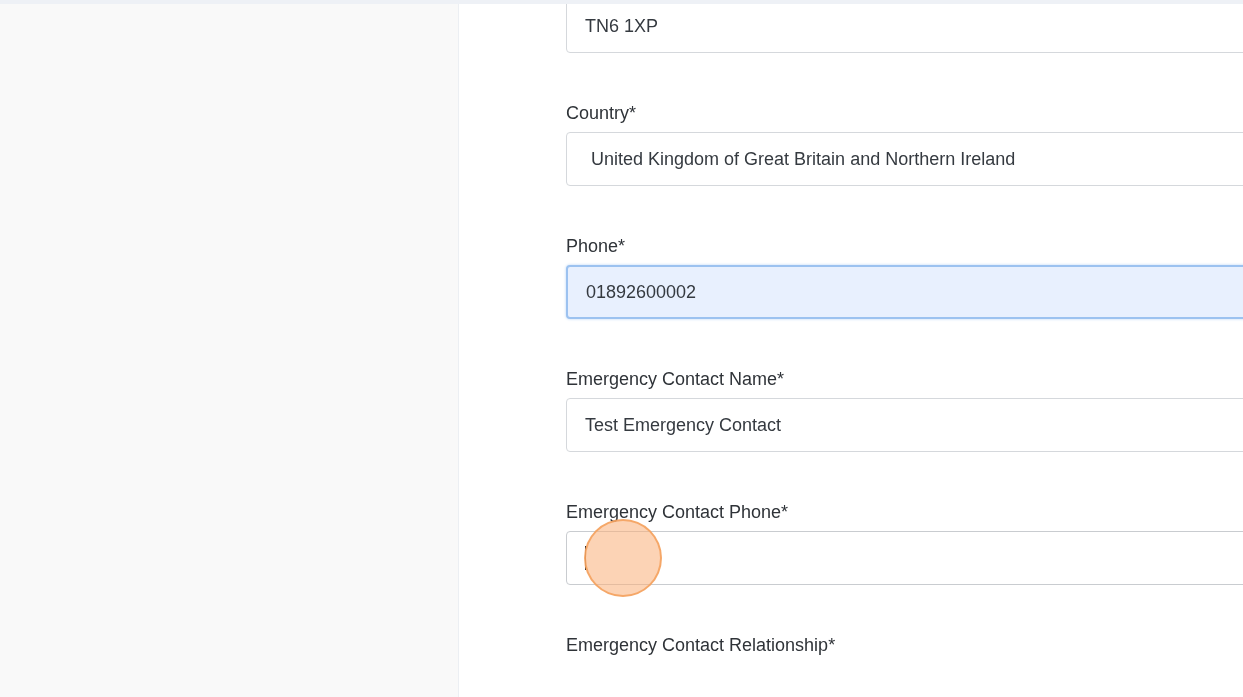  I want to click on field-label: Emergency Contact Relationship*, so click(701, 645).